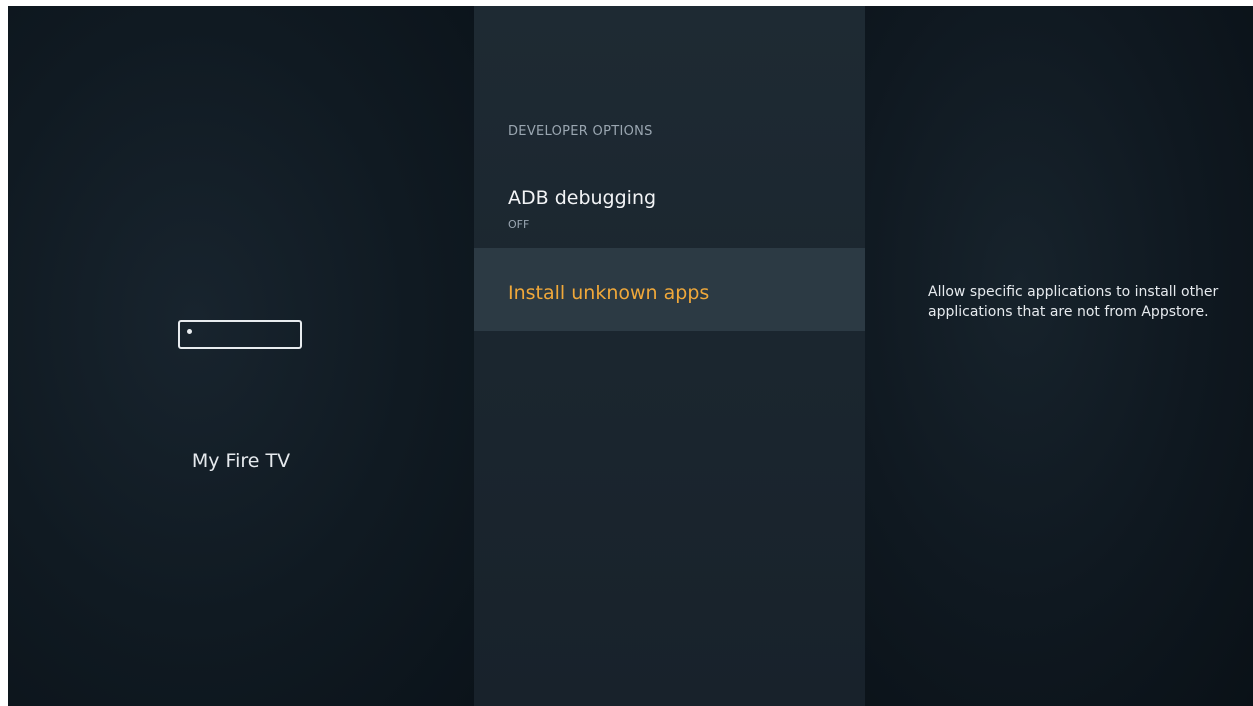 This screenshot has width=1253, height=706. Describe the element at coordinates (582, 198) in the screenshot. I see `menu-item-label: ADB debugging` at that location.